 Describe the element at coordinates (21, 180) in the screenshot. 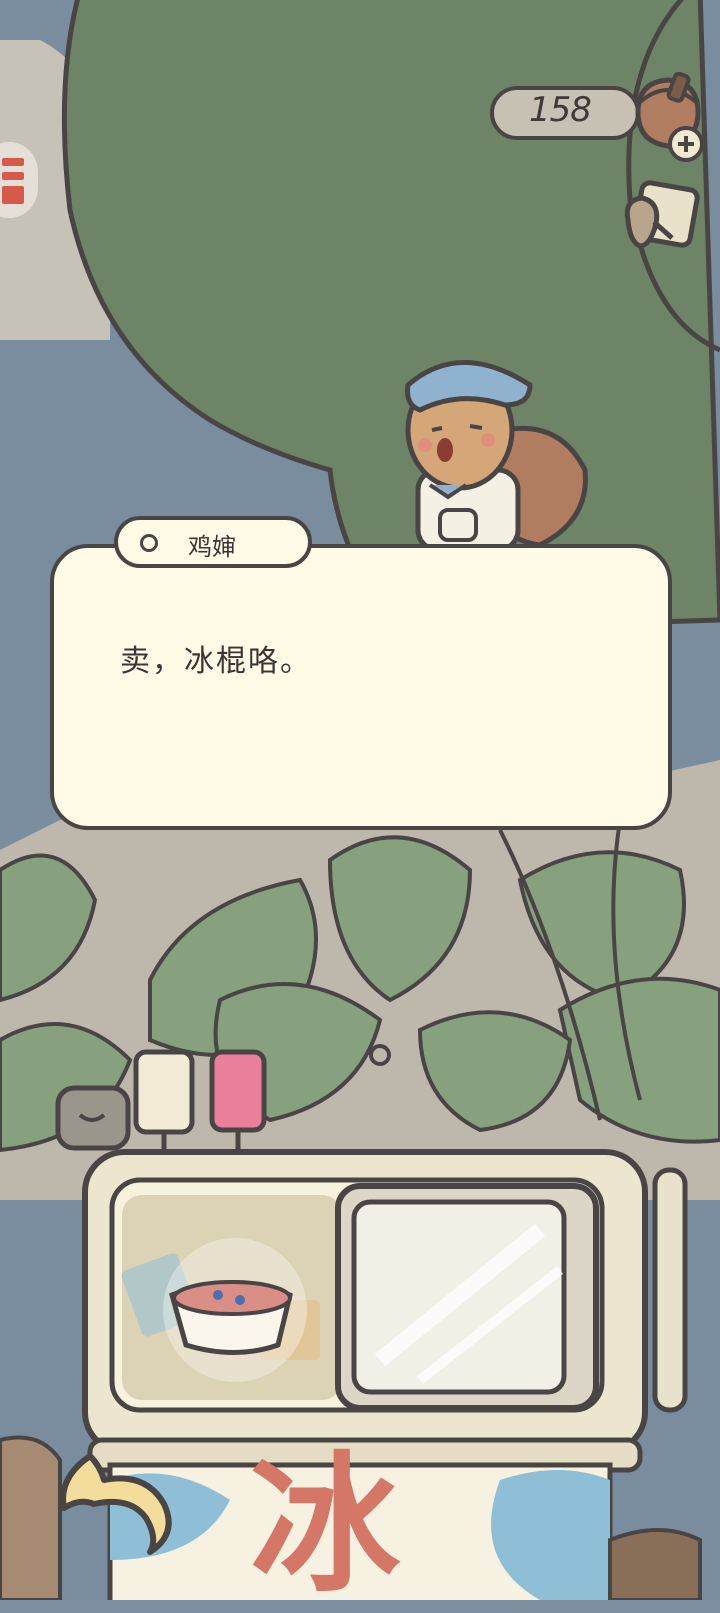

I see `menu-tab-icon` at that location.